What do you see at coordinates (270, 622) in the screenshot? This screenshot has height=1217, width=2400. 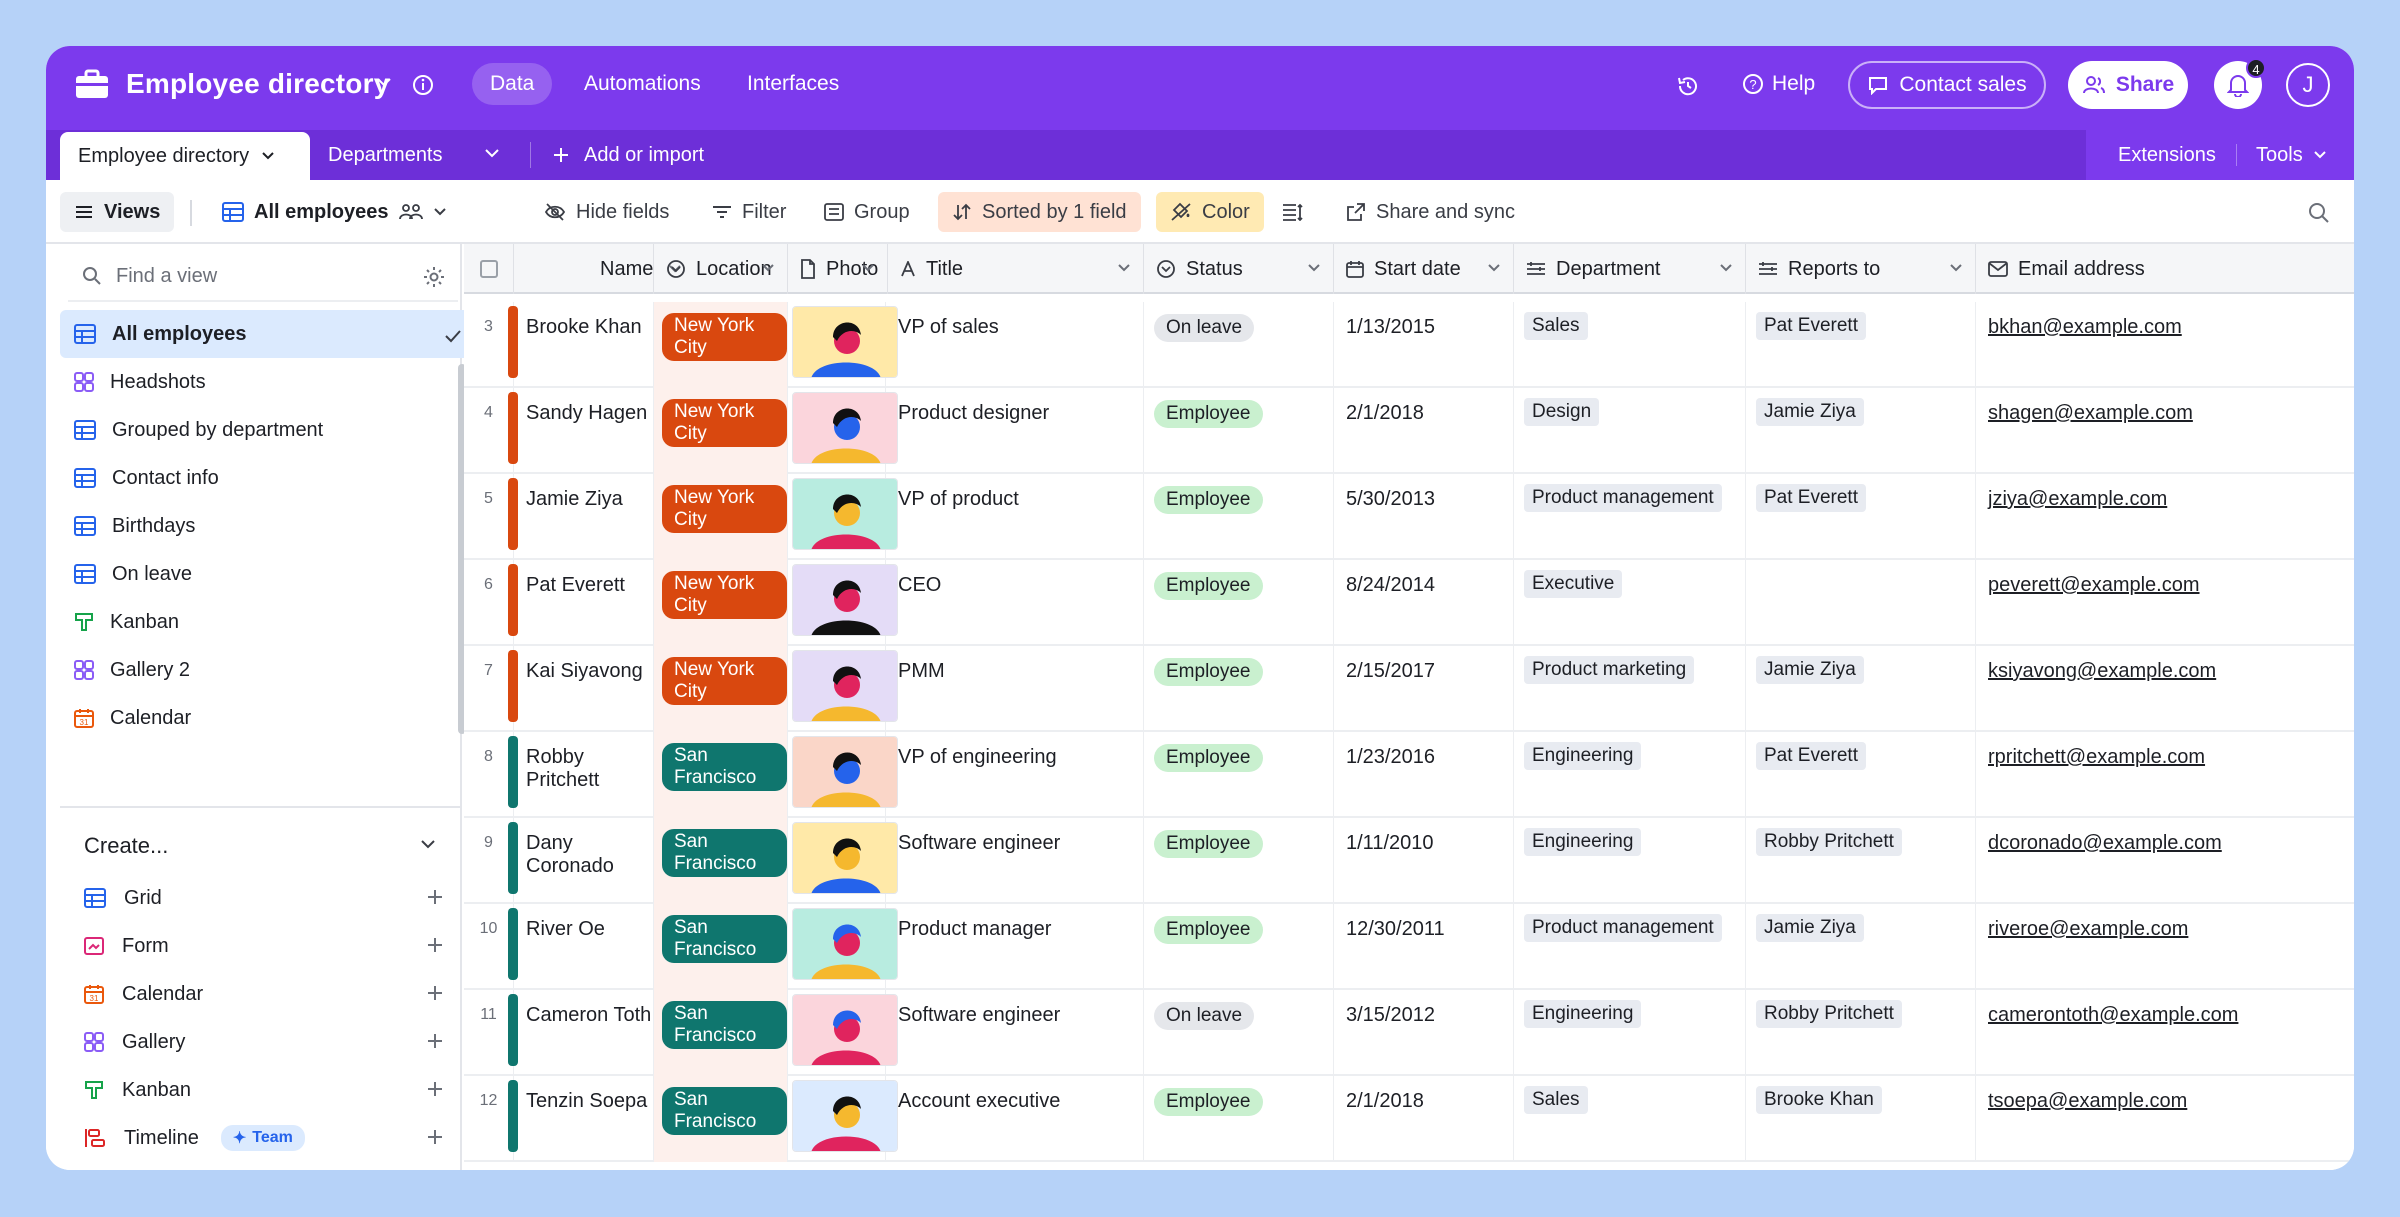 I see `sidebar-view-kanban: Kanban` at bounding box center [270, 622].